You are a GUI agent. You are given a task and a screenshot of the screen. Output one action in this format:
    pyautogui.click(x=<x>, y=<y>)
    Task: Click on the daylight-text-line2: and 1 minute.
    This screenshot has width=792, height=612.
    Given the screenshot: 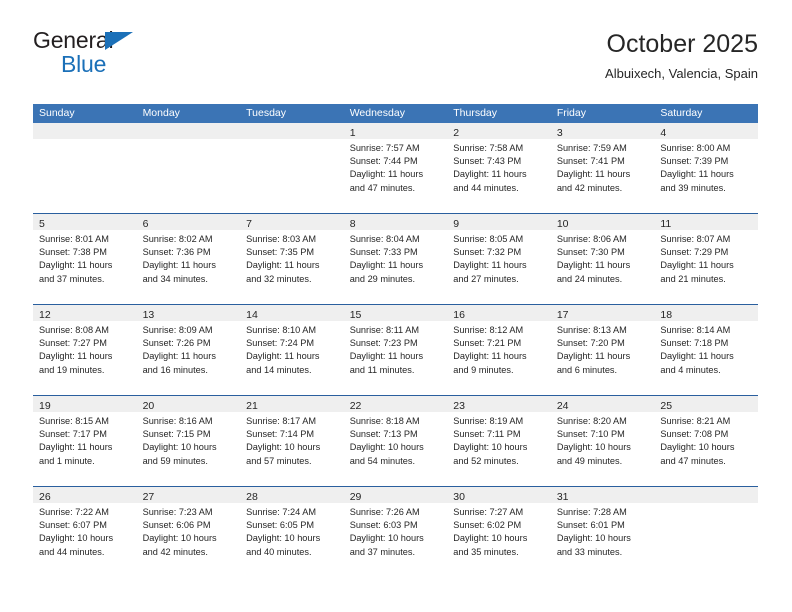 What is the action you would take?
    pyautogui.click(x=67, y=460)
    